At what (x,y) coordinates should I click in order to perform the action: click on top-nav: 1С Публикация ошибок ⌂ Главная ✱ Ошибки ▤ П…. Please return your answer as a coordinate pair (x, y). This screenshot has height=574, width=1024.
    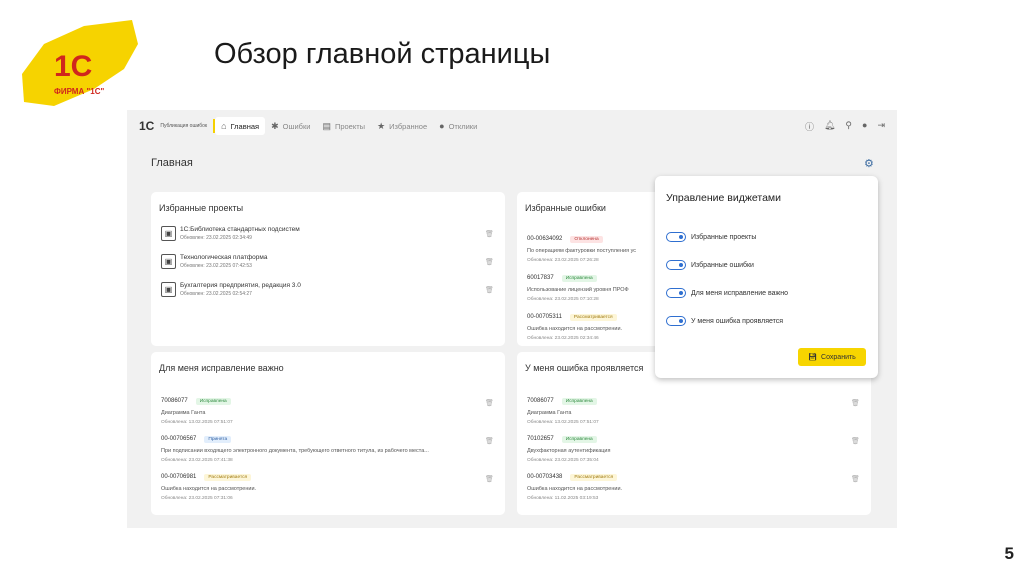
    Looking at the image, I should click on (512, 126).